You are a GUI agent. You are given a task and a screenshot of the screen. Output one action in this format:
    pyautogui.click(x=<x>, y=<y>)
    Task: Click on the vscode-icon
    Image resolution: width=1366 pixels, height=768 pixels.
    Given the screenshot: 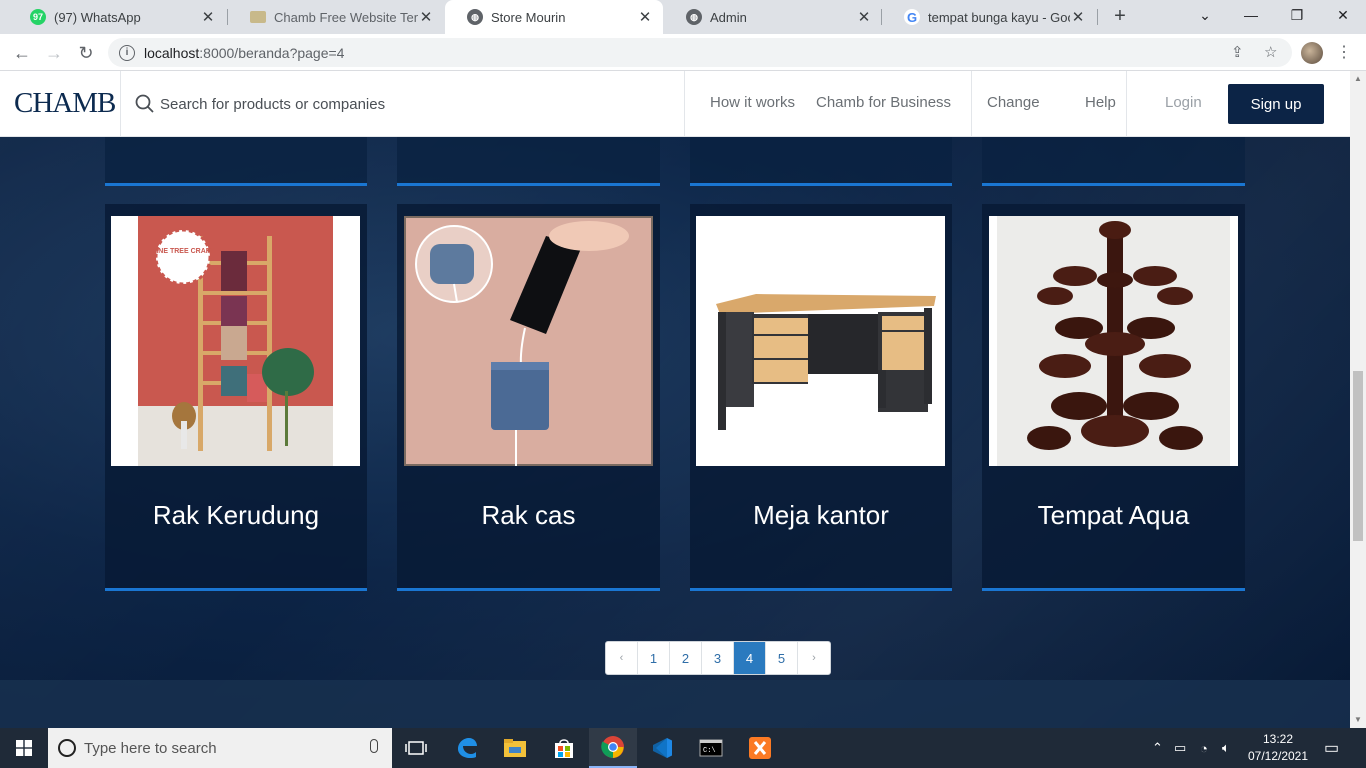 What is the action you would take?
    pyautogui.click(x=662, y=748)
    